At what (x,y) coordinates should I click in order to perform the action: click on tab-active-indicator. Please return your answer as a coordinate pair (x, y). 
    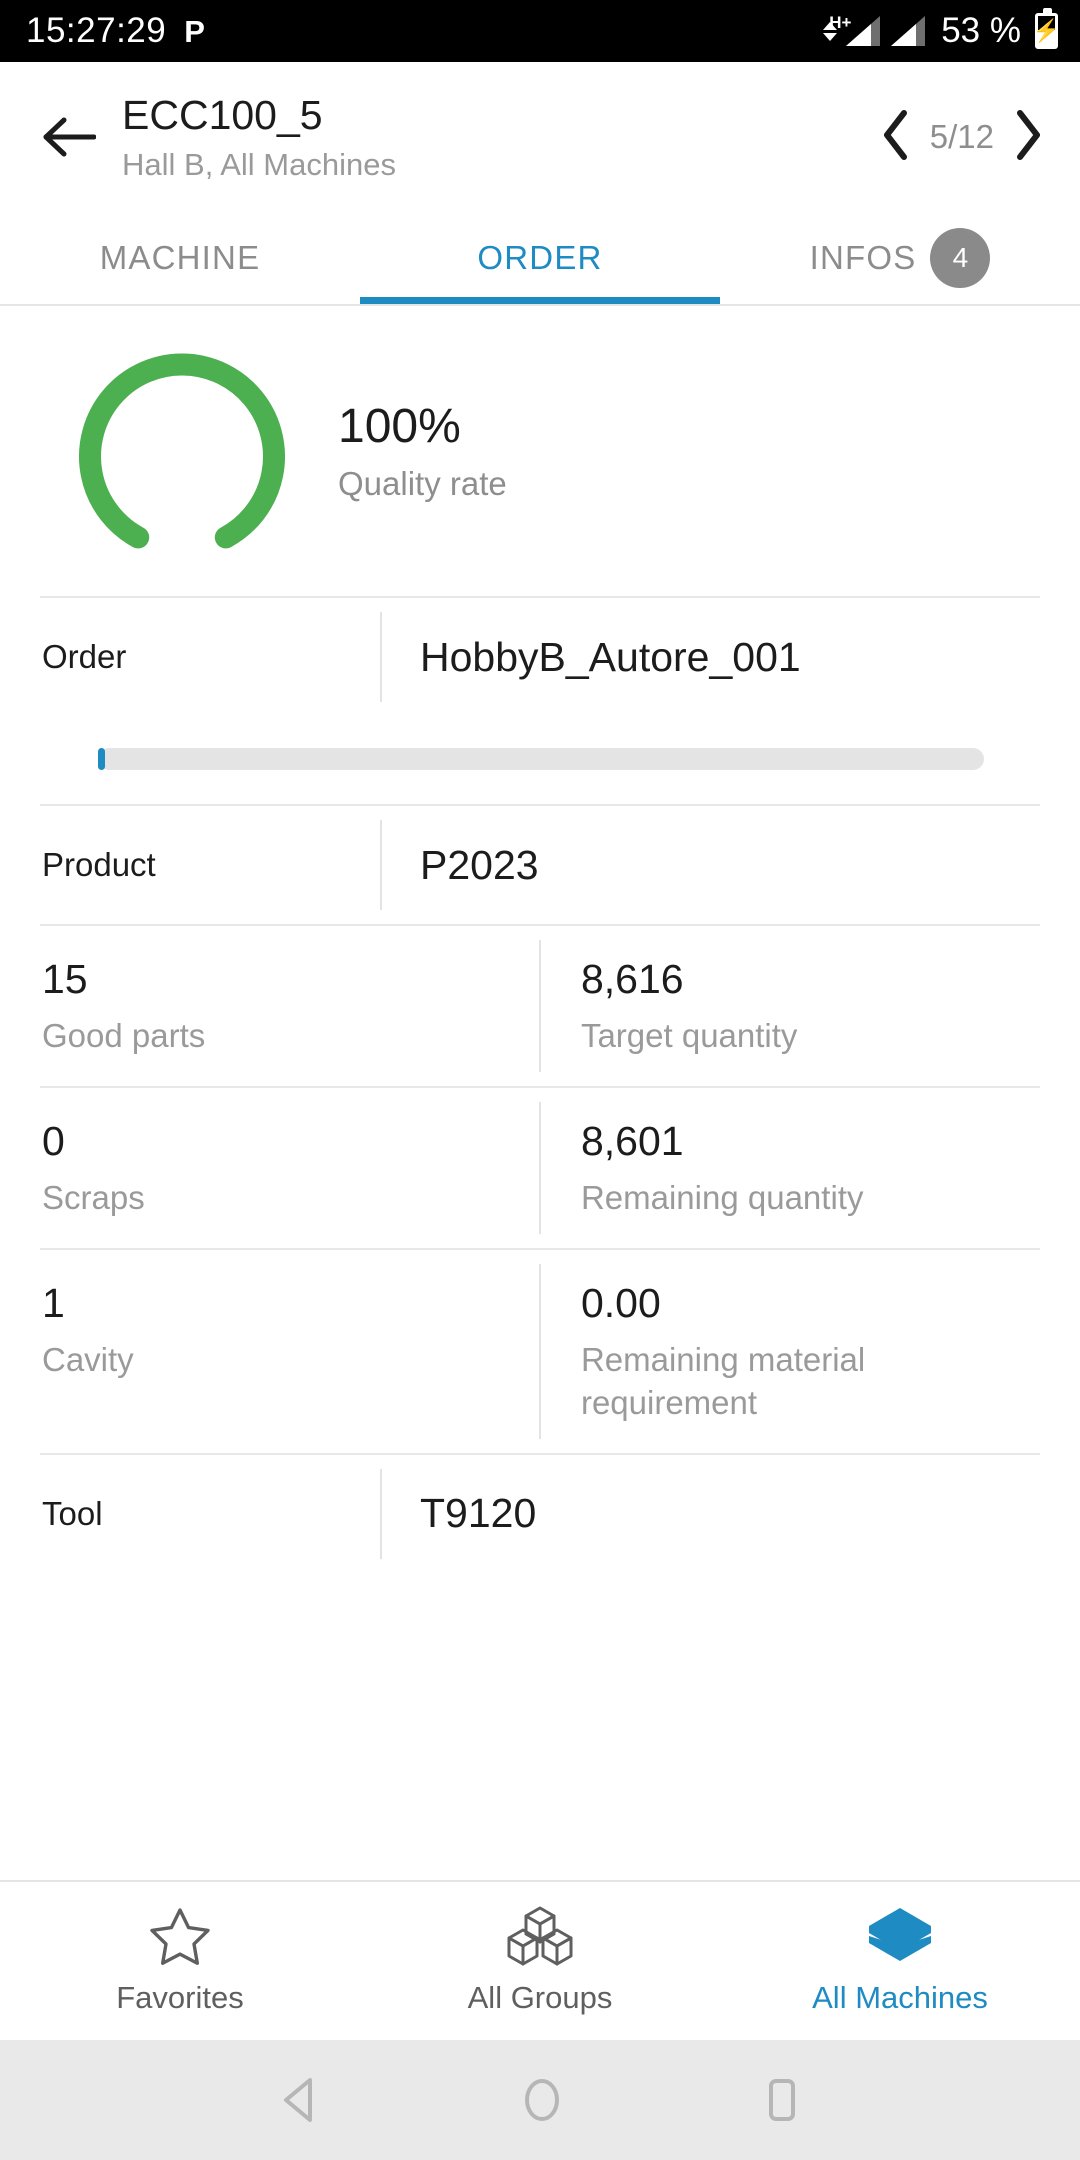
    Looking at the image, I should click on (540, 300).